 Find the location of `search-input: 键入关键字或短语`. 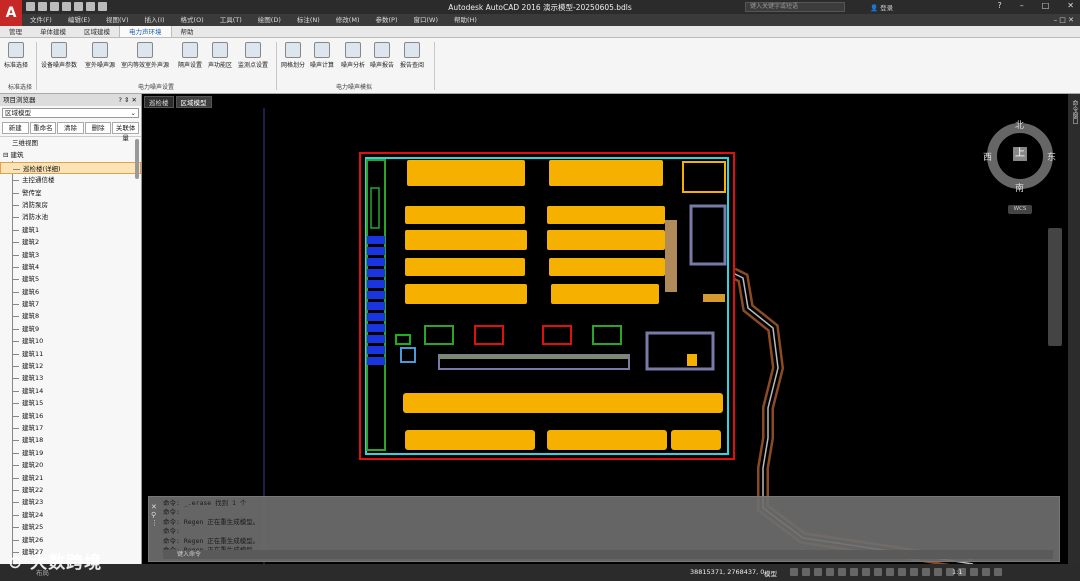

search-input: 键入关键字或短语 is located at coordinates (795, 7).